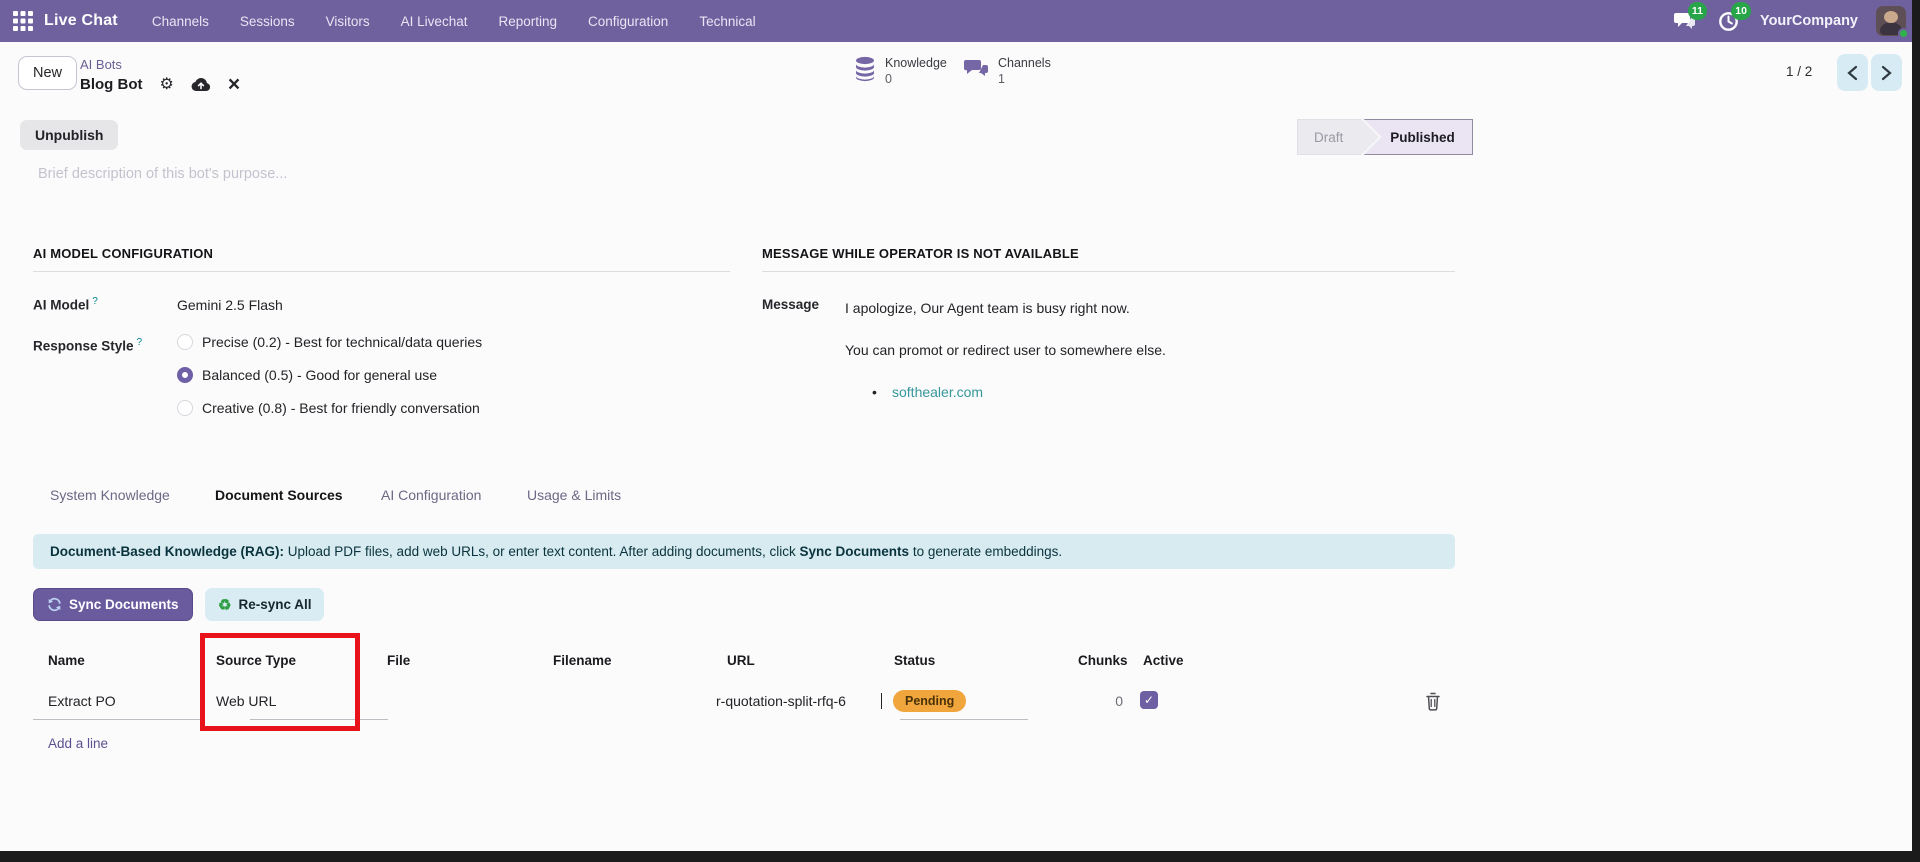 This screenshot has height=862, width=1920. Describe the element at coordinates (1007, 71) in the screenshot. I see `stat-button-channels: Channels 1` at that location.